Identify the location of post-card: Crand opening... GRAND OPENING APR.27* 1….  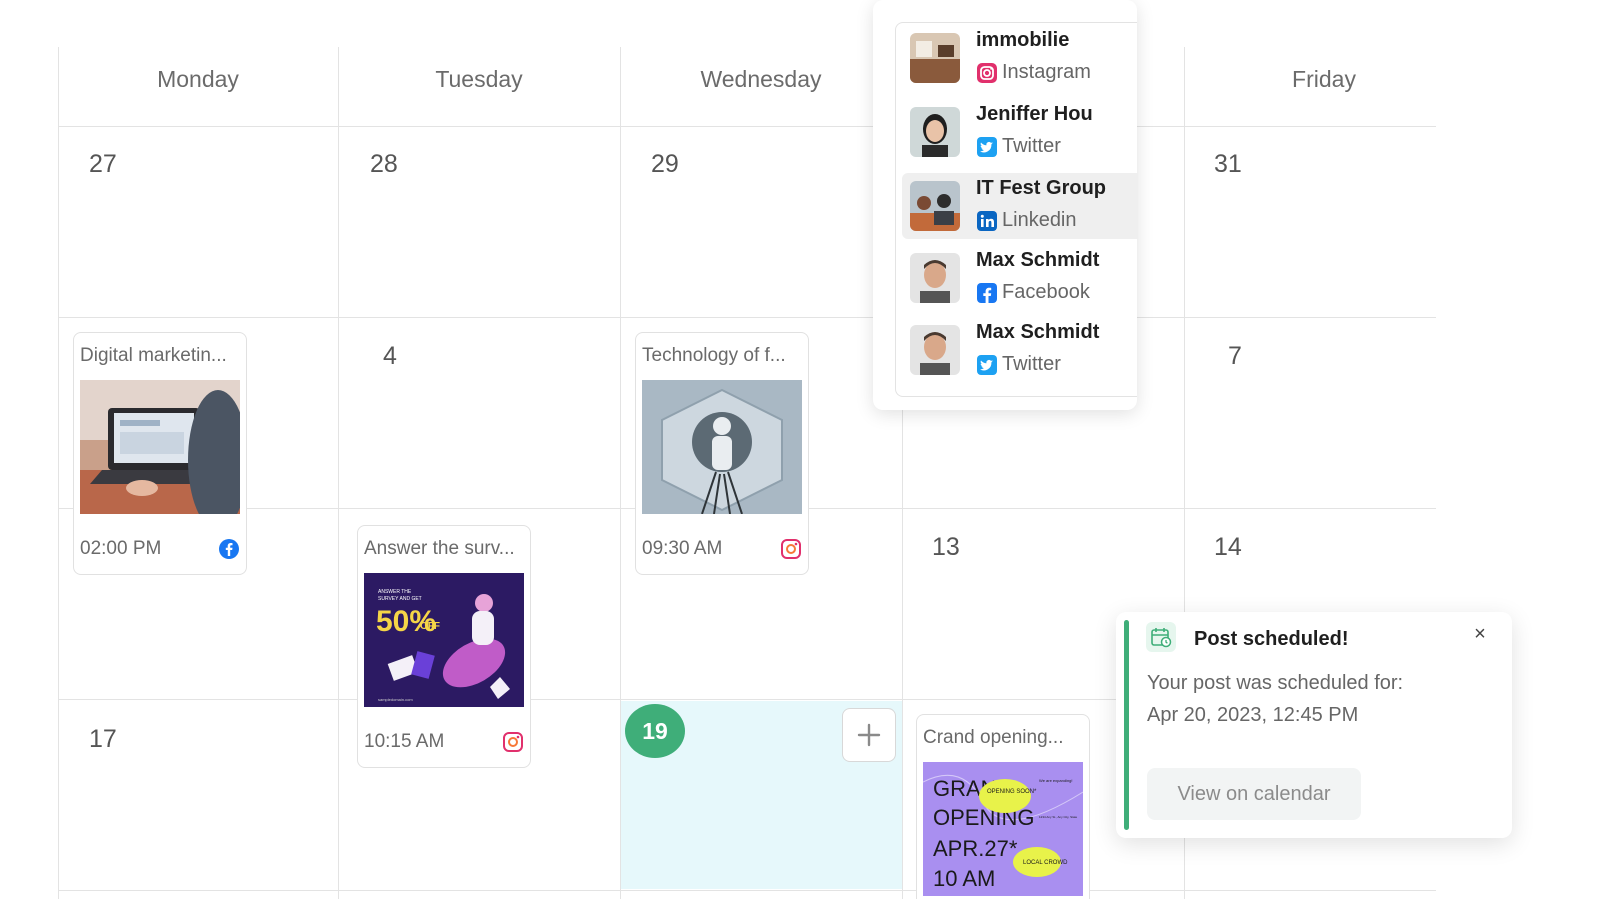
(1003, 806).